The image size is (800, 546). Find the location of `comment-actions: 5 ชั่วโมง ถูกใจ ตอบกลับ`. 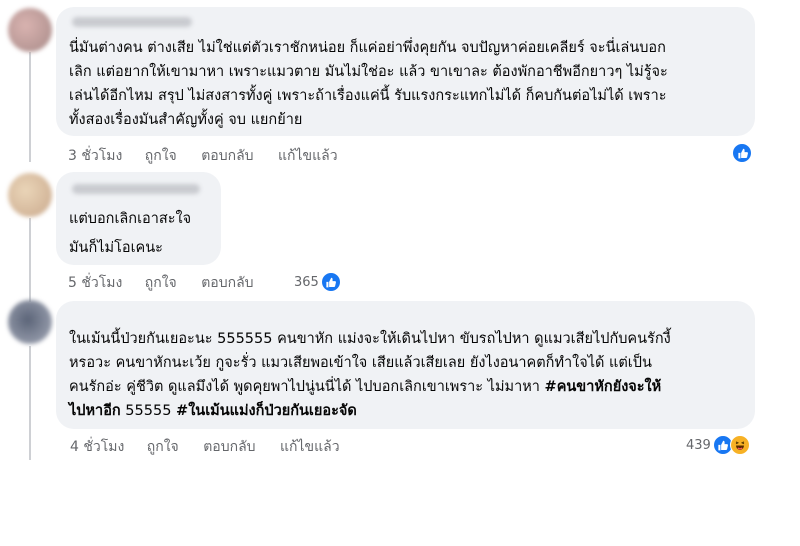

comment-actions: 5 ชั่วโมง ถูกใจ ตอบกลับ is located at coordinates (171, 283).